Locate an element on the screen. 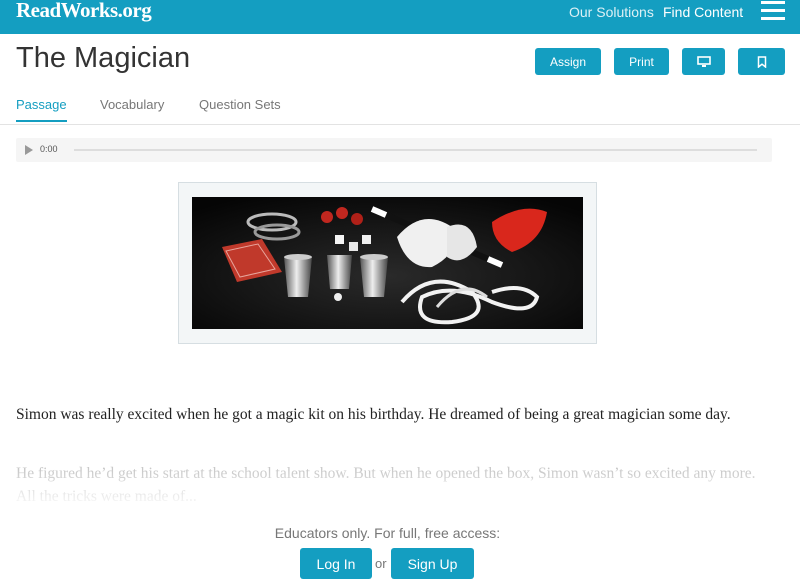  bookmark-icon is located at coordinates (761, 61).